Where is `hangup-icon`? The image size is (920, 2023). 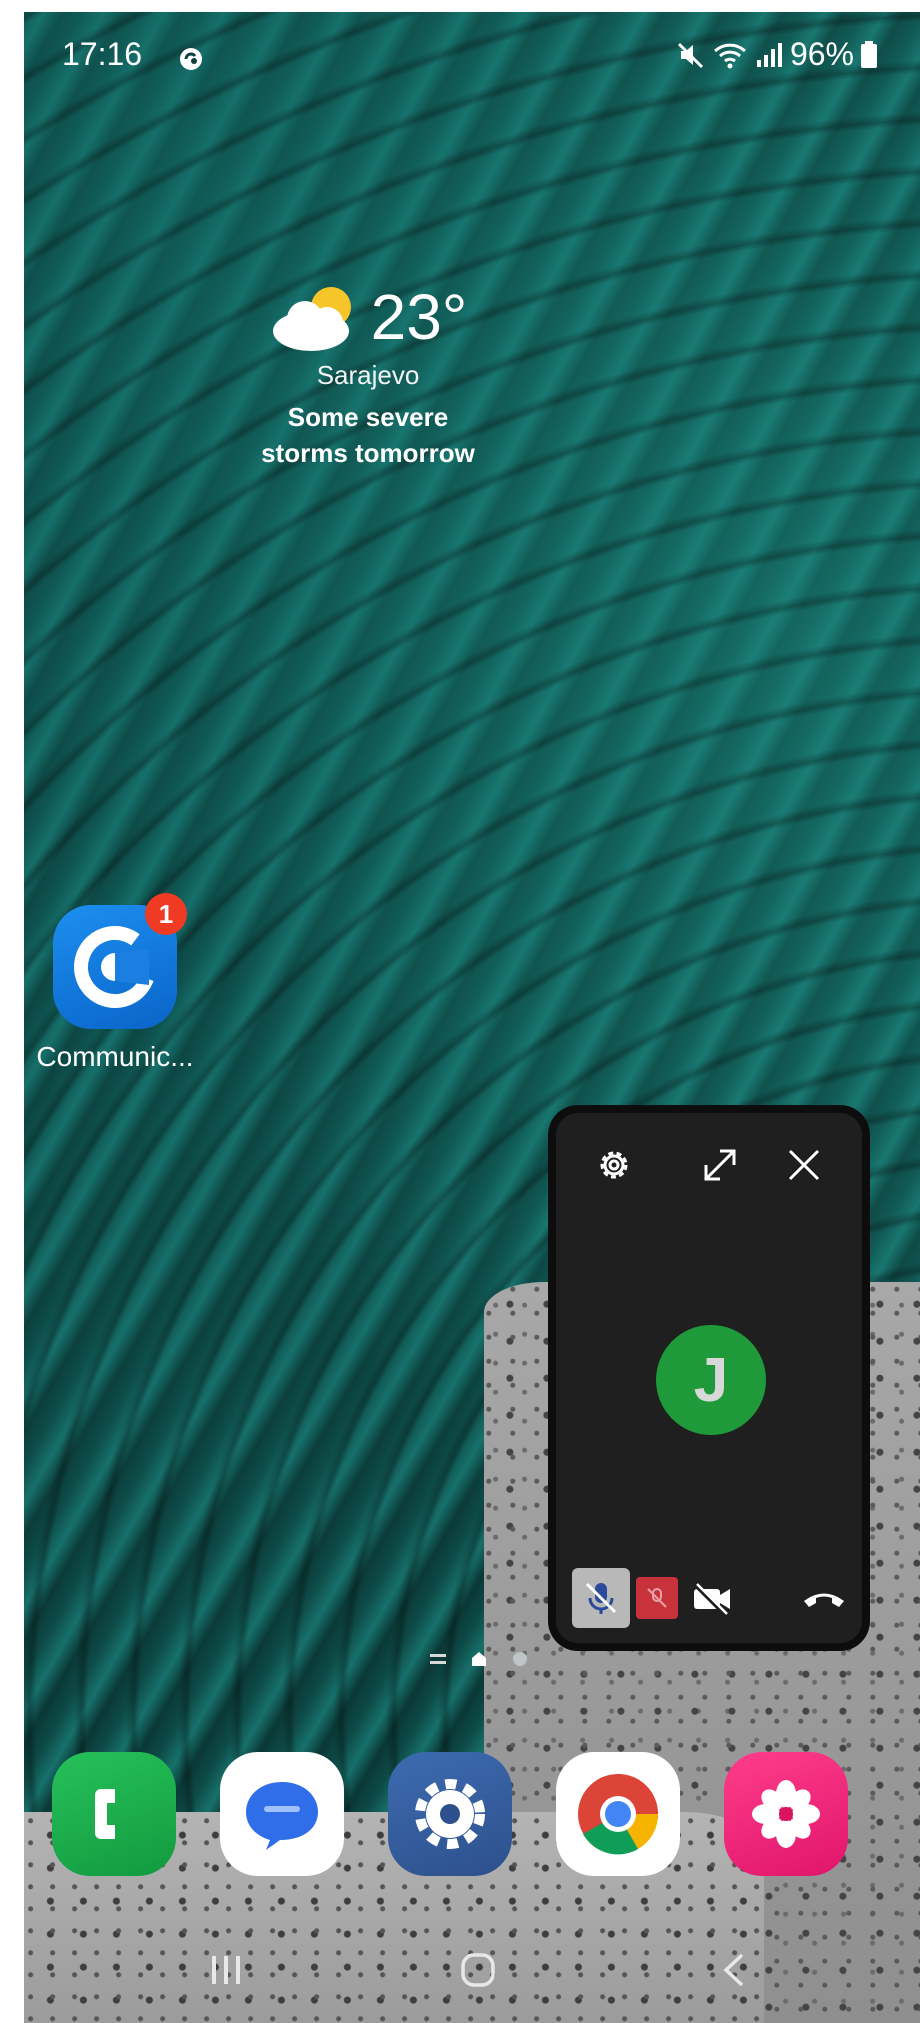 hangup-icon is located at coordinates (824, 1600).